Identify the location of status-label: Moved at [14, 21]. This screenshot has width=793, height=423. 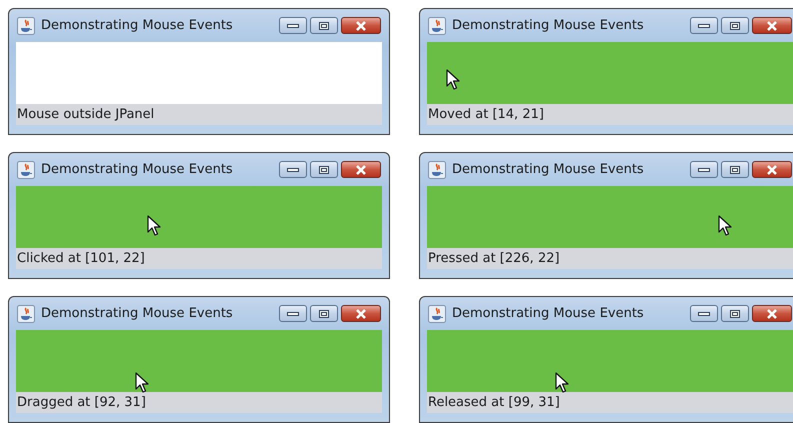
(610, 114).